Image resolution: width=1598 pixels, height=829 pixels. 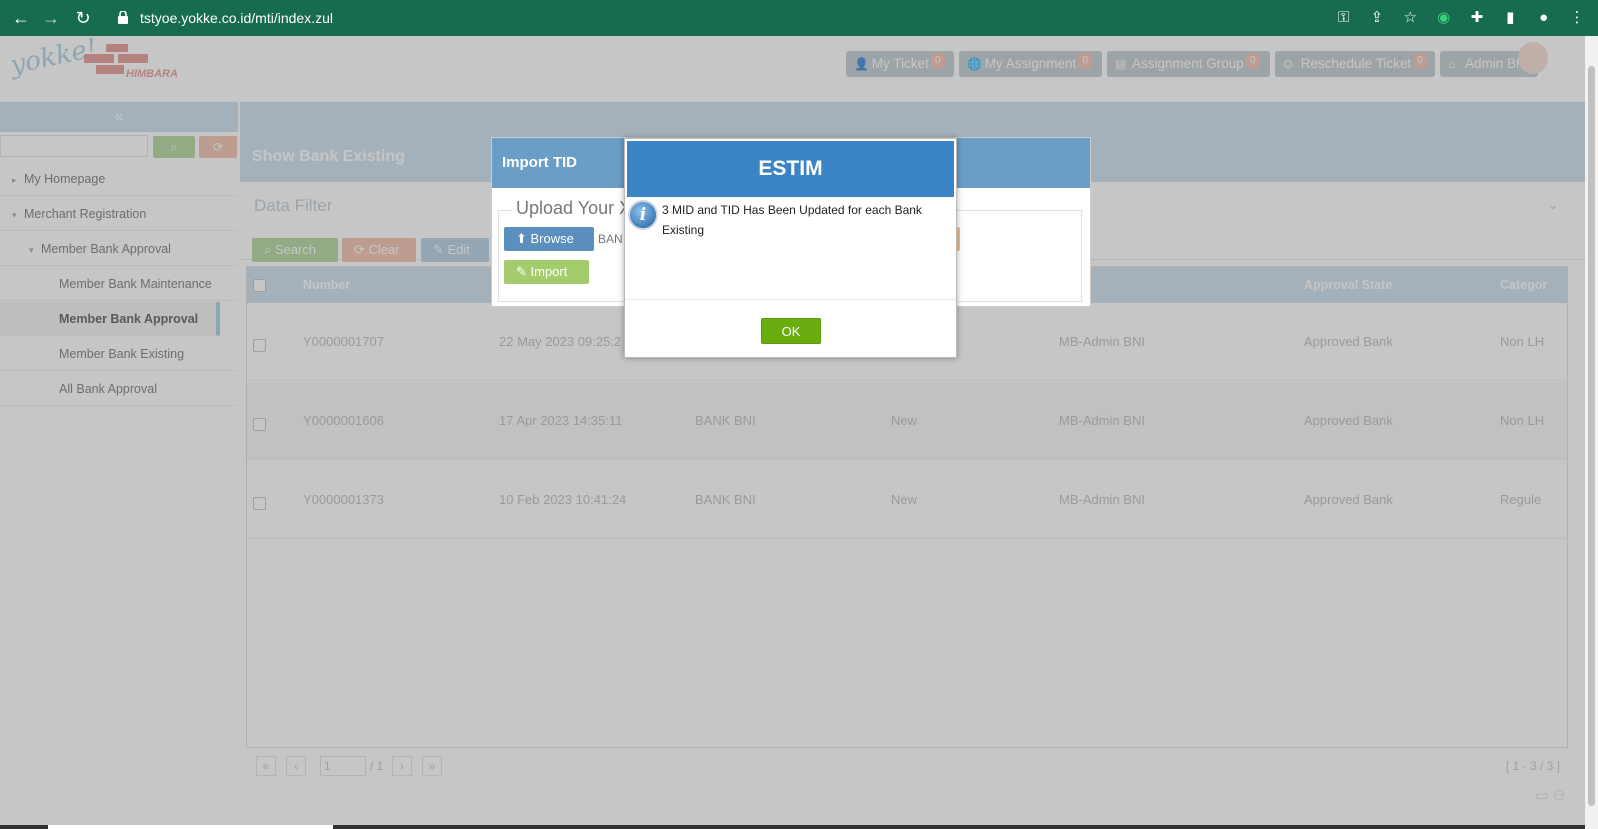 I want to click on eye-icon: ◉, so click(x=1444, y=18).